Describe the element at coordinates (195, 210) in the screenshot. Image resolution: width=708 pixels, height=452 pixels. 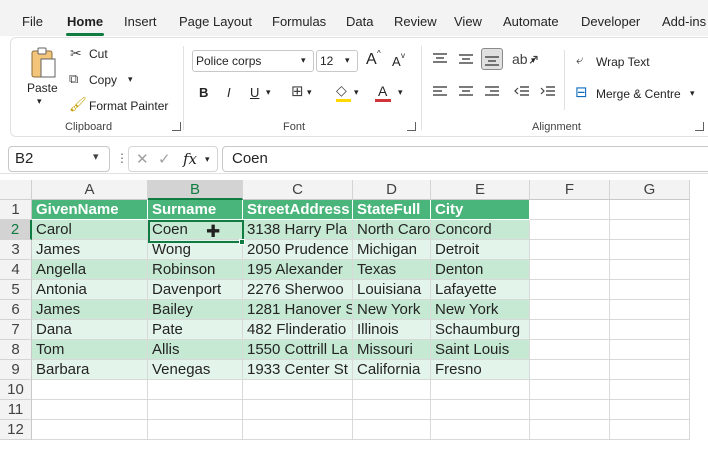
I see `table-header-cell: Surname` at that location.